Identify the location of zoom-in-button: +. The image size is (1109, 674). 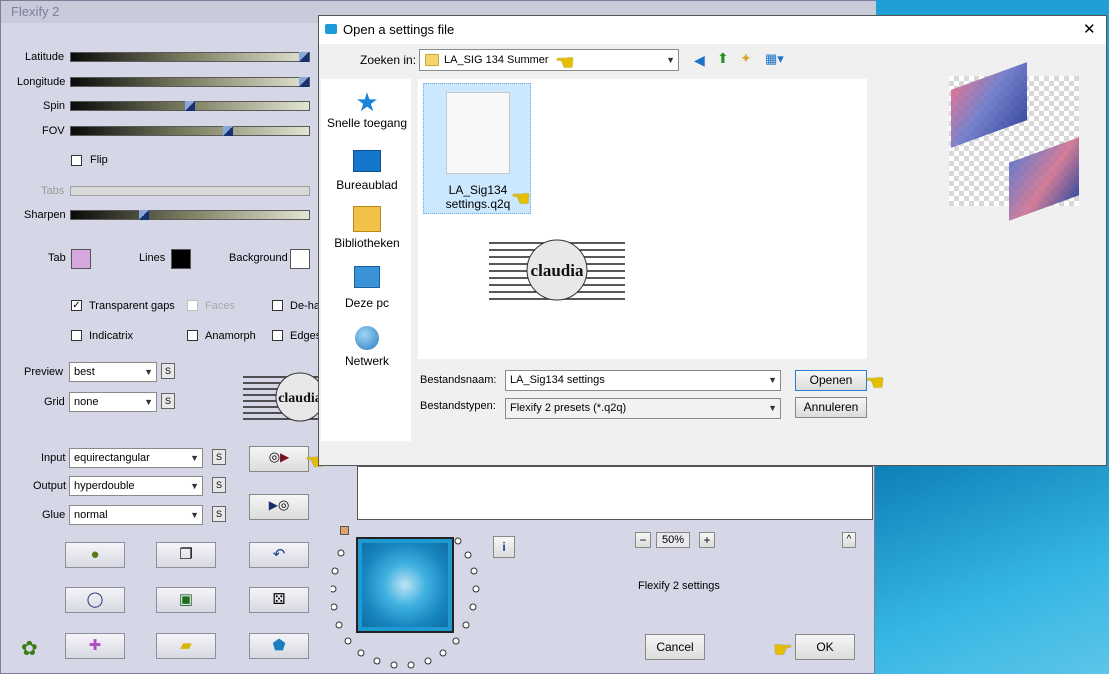
(707, 540).